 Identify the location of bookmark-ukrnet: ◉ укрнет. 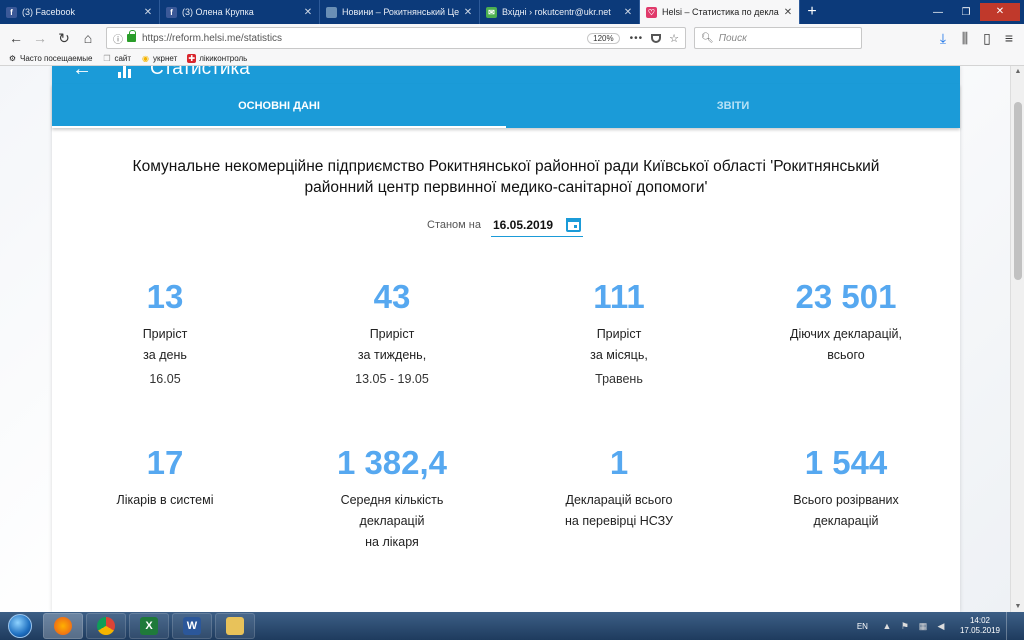
(159, 58).